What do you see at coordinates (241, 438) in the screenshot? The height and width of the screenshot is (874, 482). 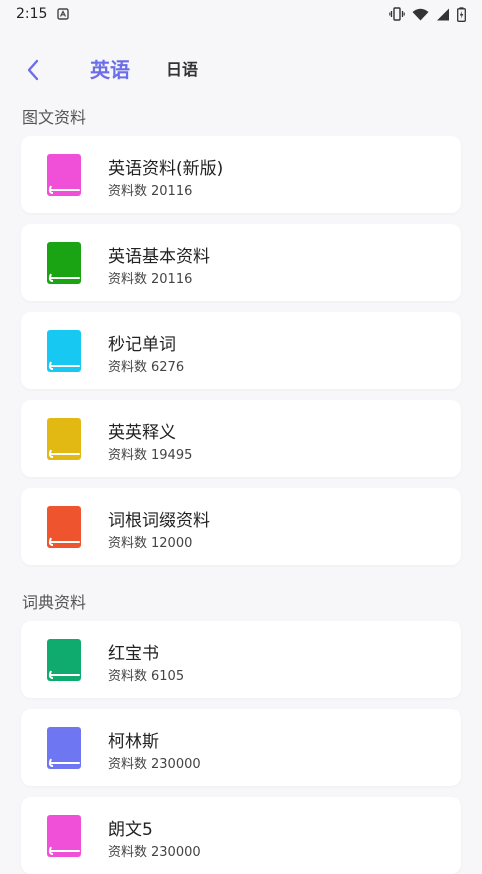 I see `list-item: 英英释义 资料数 19495` at bounding box center [241, 438].